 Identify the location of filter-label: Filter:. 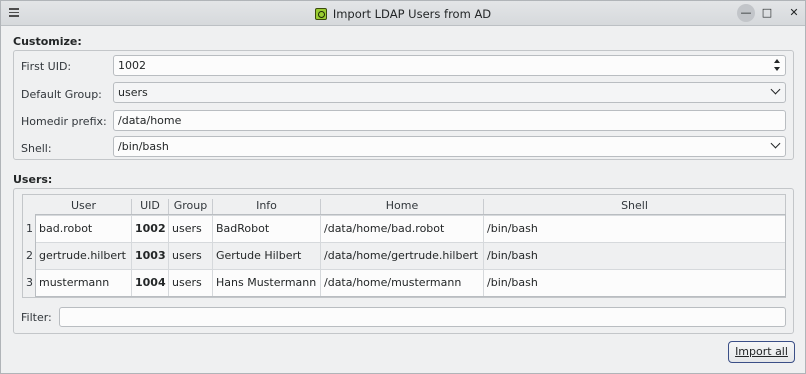
(36, 317).